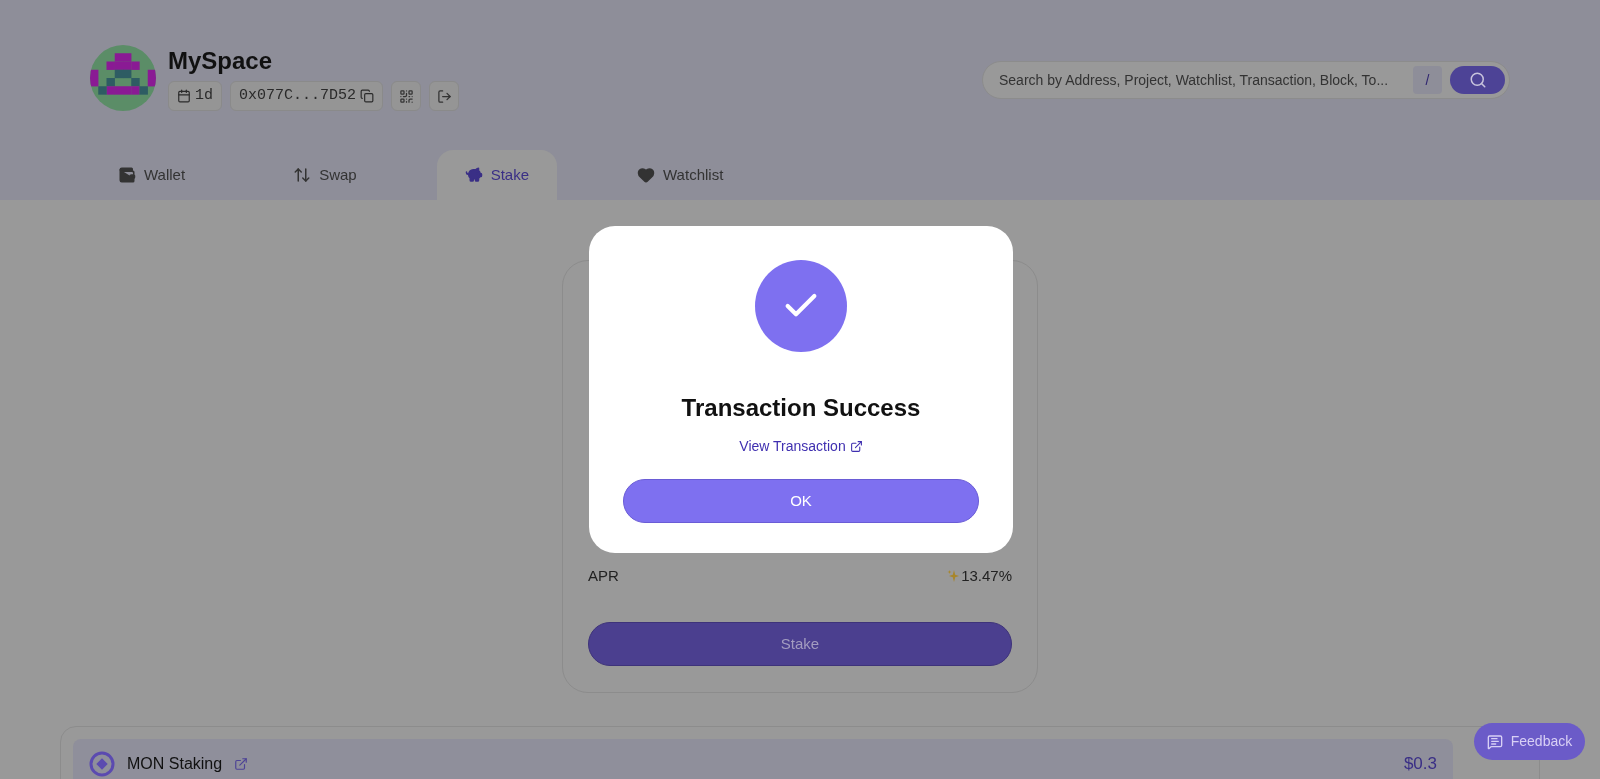 The image size is (1600, 779). Describe the element at coordinates (986, 575) in the screenshot. I see `row-value: 13.47%` at that location.